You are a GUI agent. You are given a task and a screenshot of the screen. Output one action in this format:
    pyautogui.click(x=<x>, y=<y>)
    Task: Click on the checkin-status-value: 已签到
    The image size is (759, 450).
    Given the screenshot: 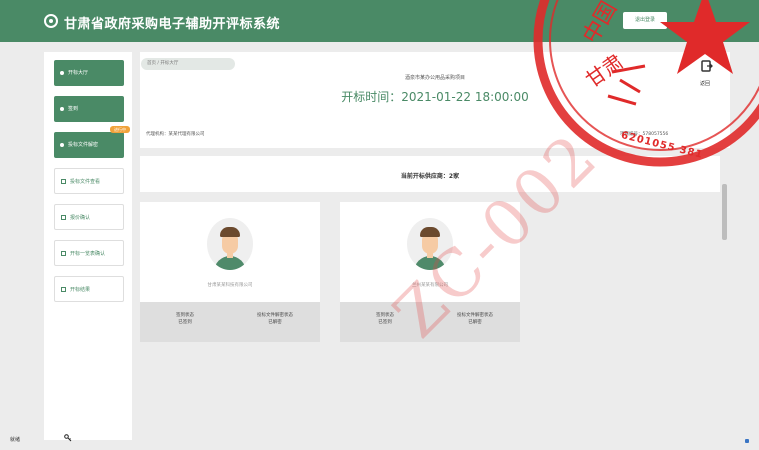 What is the action you would take?
    pyautogui.click(x=185, y=322)
    